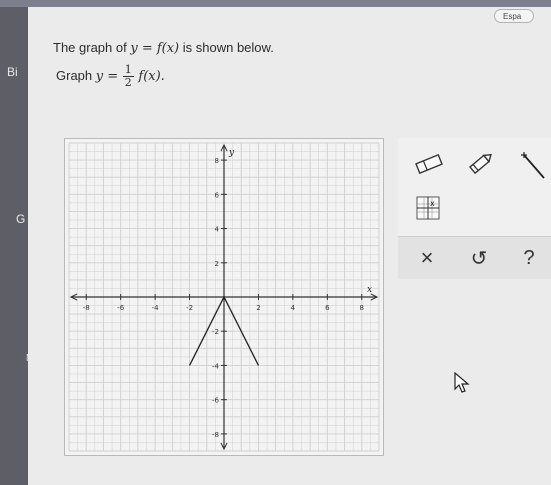 This screenshot has height=485, width=551. Describe the element at coordinates (16, 246) in the screenshot. I see `left-panel-strip: Bi G N` at that location.